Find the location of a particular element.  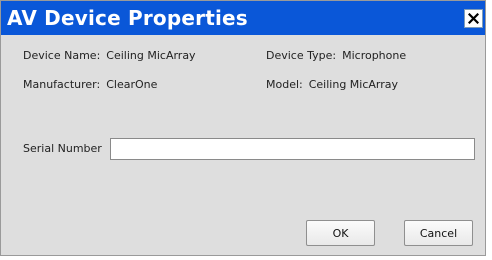

device-name-value: Ceiling MicArray is located at coordinates (151, 55).